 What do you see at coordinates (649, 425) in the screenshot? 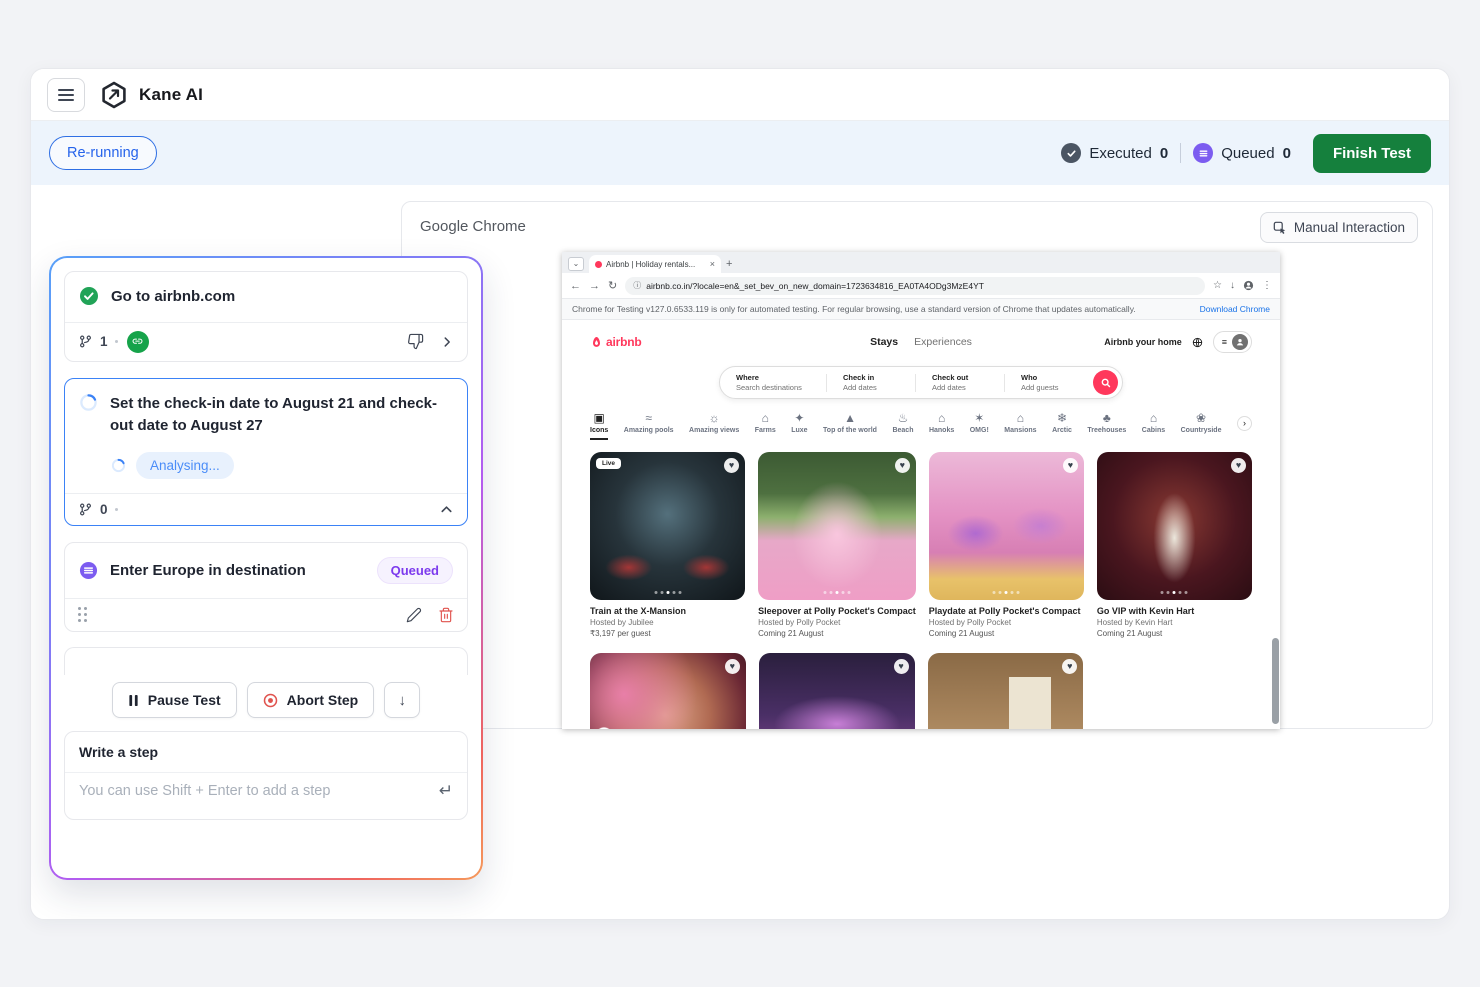
I see `category-amazing-pools: ≈ Amazing pools` at bounding box center [649, 425].